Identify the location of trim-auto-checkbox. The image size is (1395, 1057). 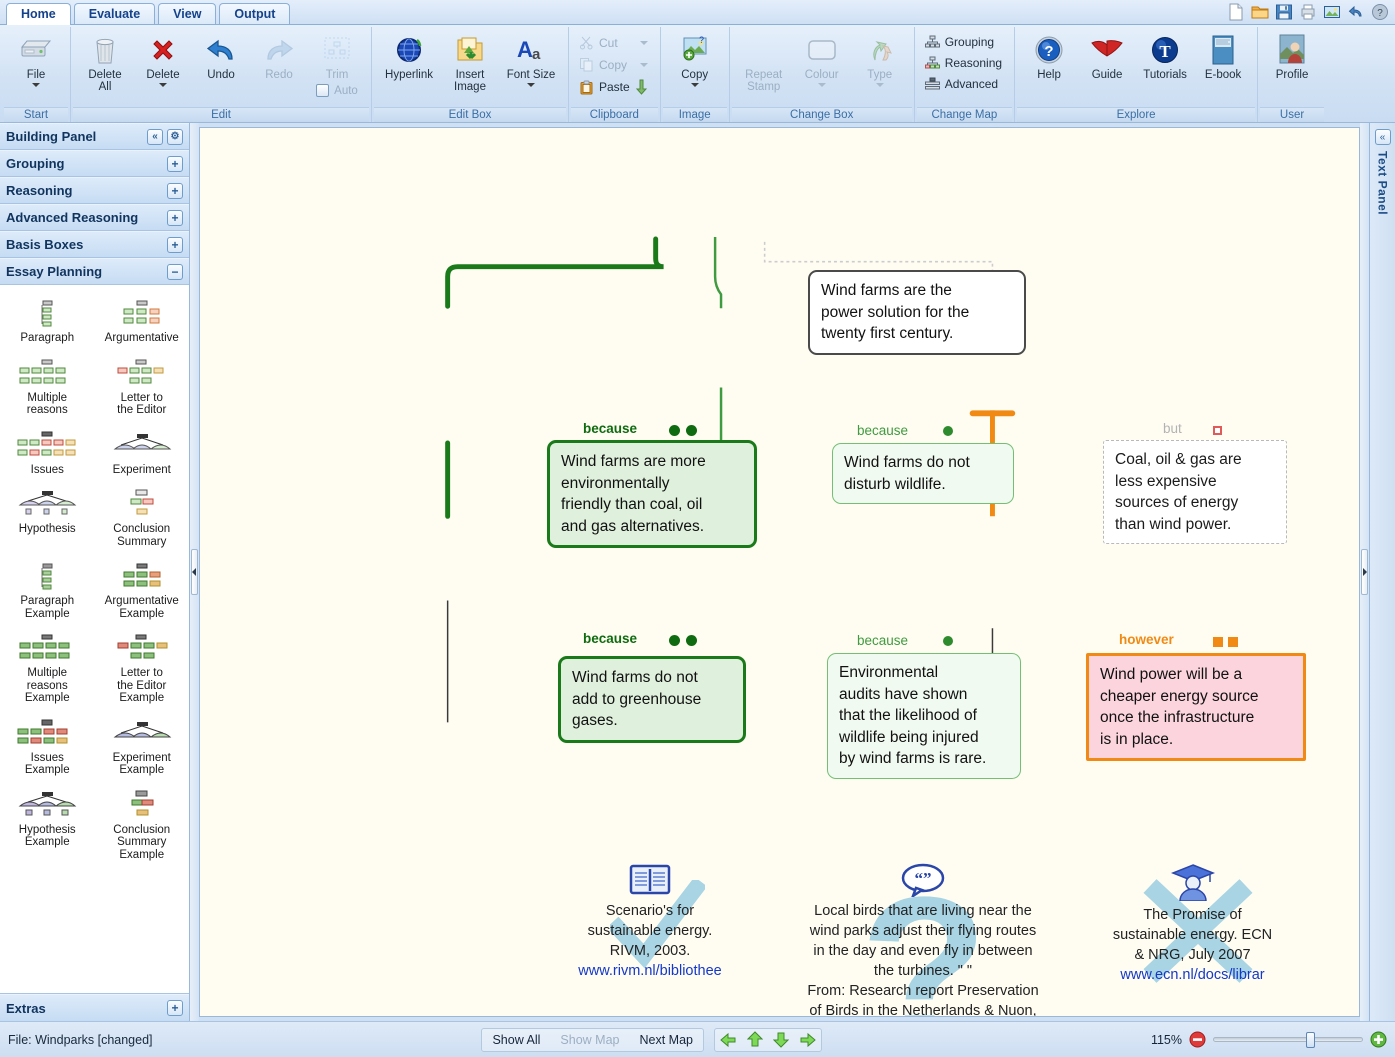
(323, 90).